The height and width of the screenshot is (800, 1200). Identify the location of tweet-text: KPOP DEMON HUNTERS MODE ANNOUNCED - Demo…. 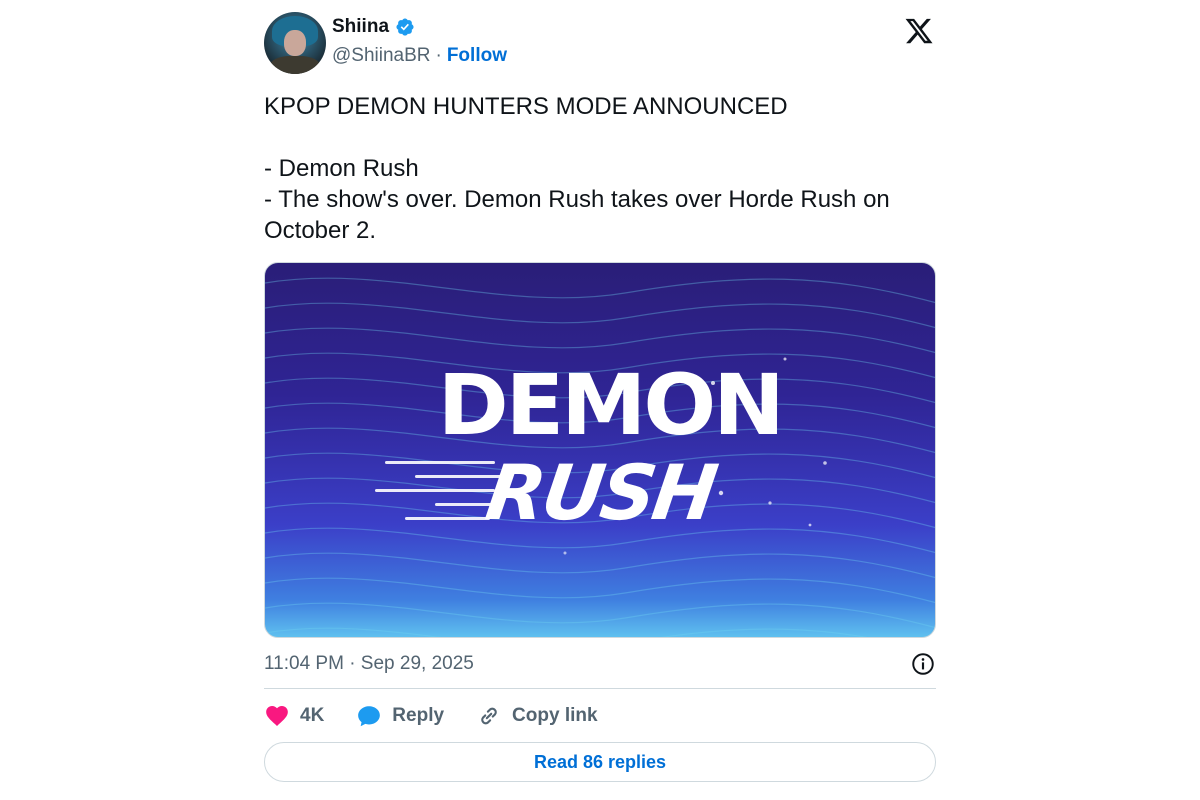
(600, 168).